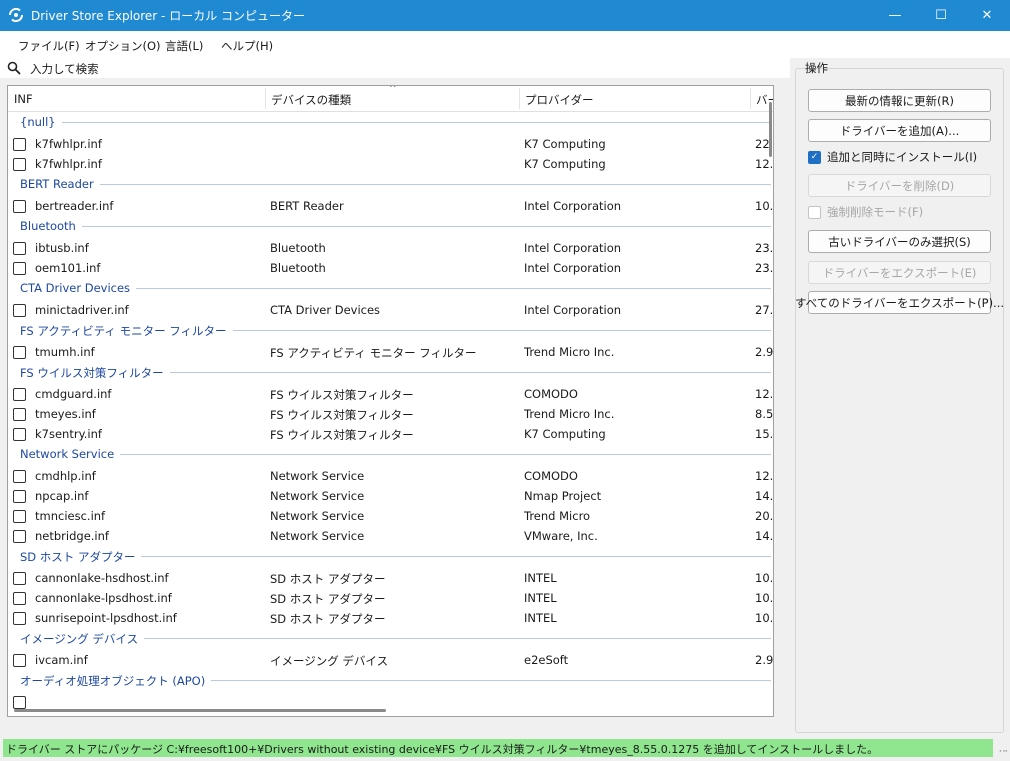 This screenshot has height=761, width=1010. What do you see at coordinates (899, 241) in the screenshot?
I see `select-old-button: 古いドライバーのみ選択(S)` at bounding box center [899, 241].